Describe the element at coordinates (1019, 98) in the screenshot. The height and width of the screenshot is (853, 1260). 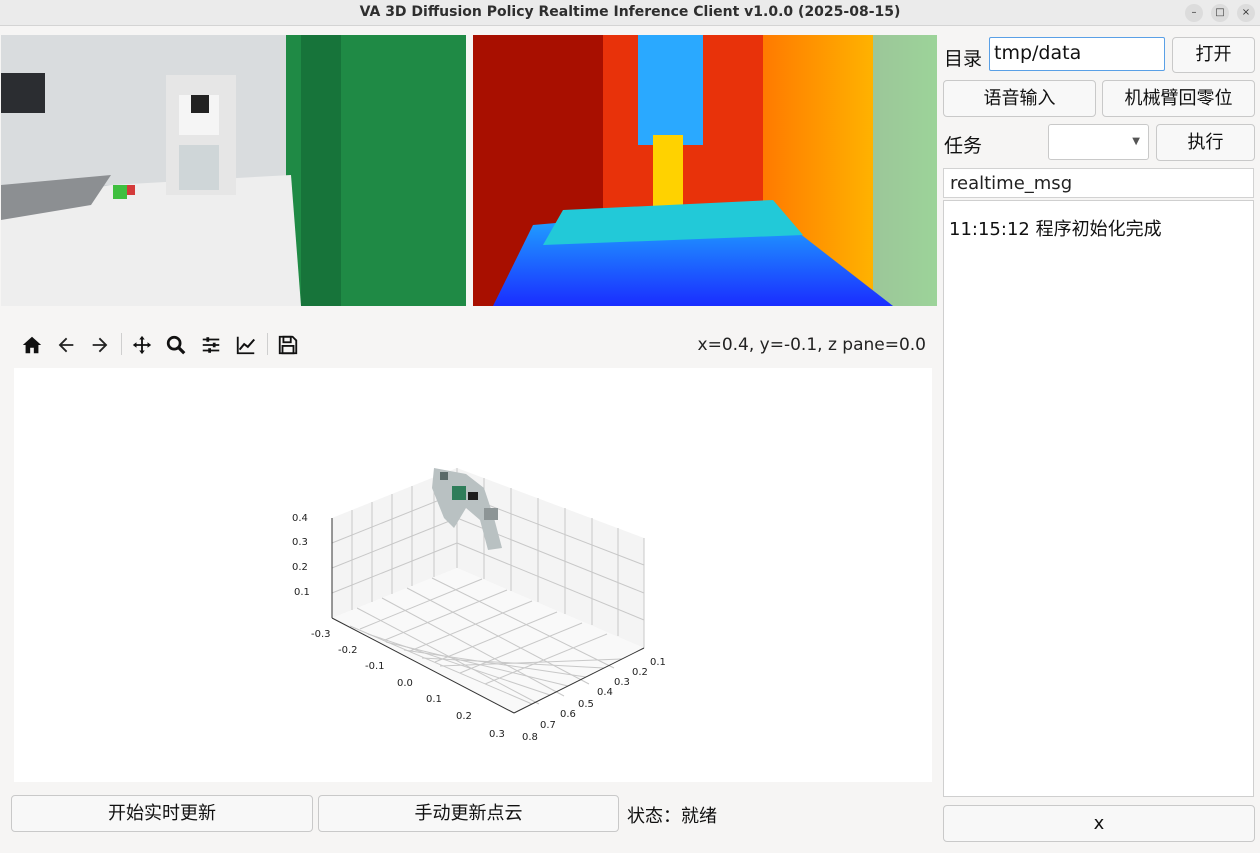
I see `voice-input-button: 语音输入` at that location.